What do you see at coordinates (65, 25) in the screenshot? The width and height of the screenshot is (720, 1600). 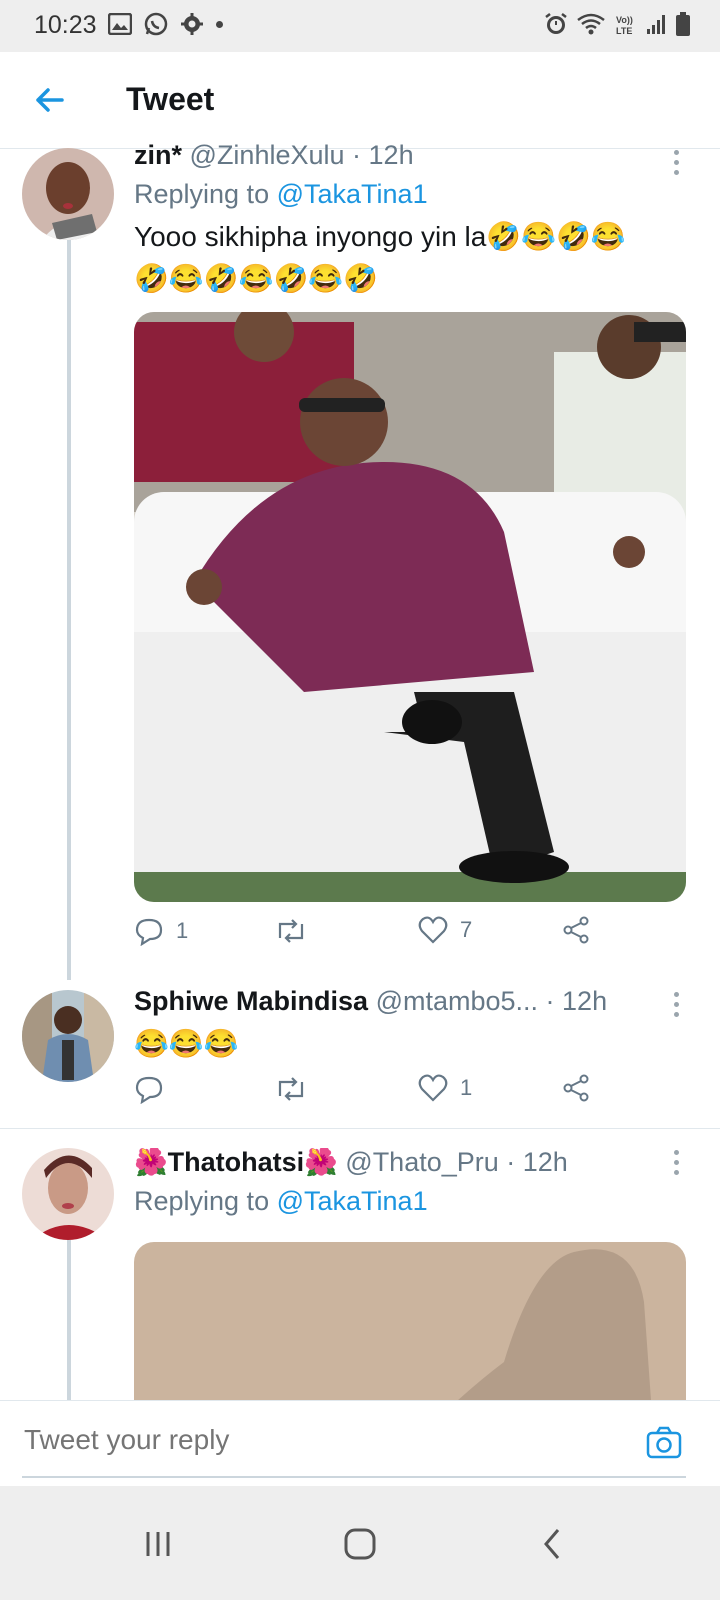 I see `status-time: 10:23` at bounding box center [65, 25].